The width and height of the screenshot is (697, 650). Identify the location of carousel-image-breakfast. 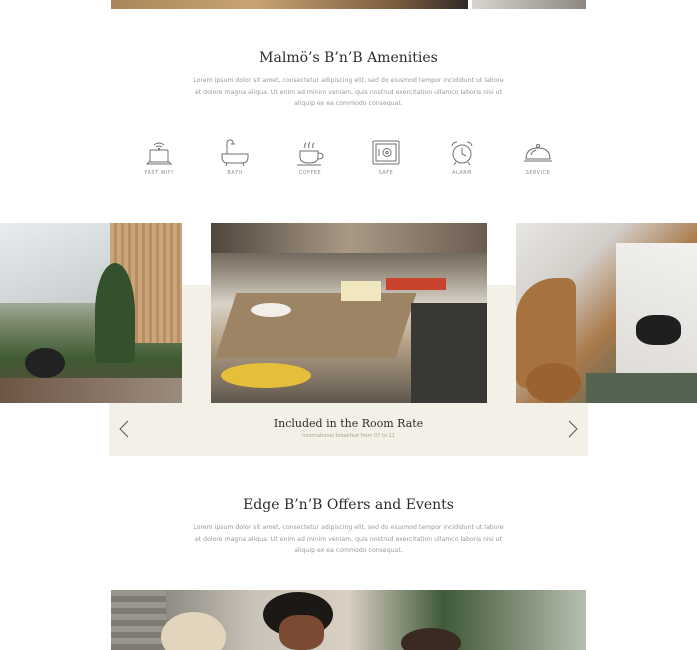
(349, 313).